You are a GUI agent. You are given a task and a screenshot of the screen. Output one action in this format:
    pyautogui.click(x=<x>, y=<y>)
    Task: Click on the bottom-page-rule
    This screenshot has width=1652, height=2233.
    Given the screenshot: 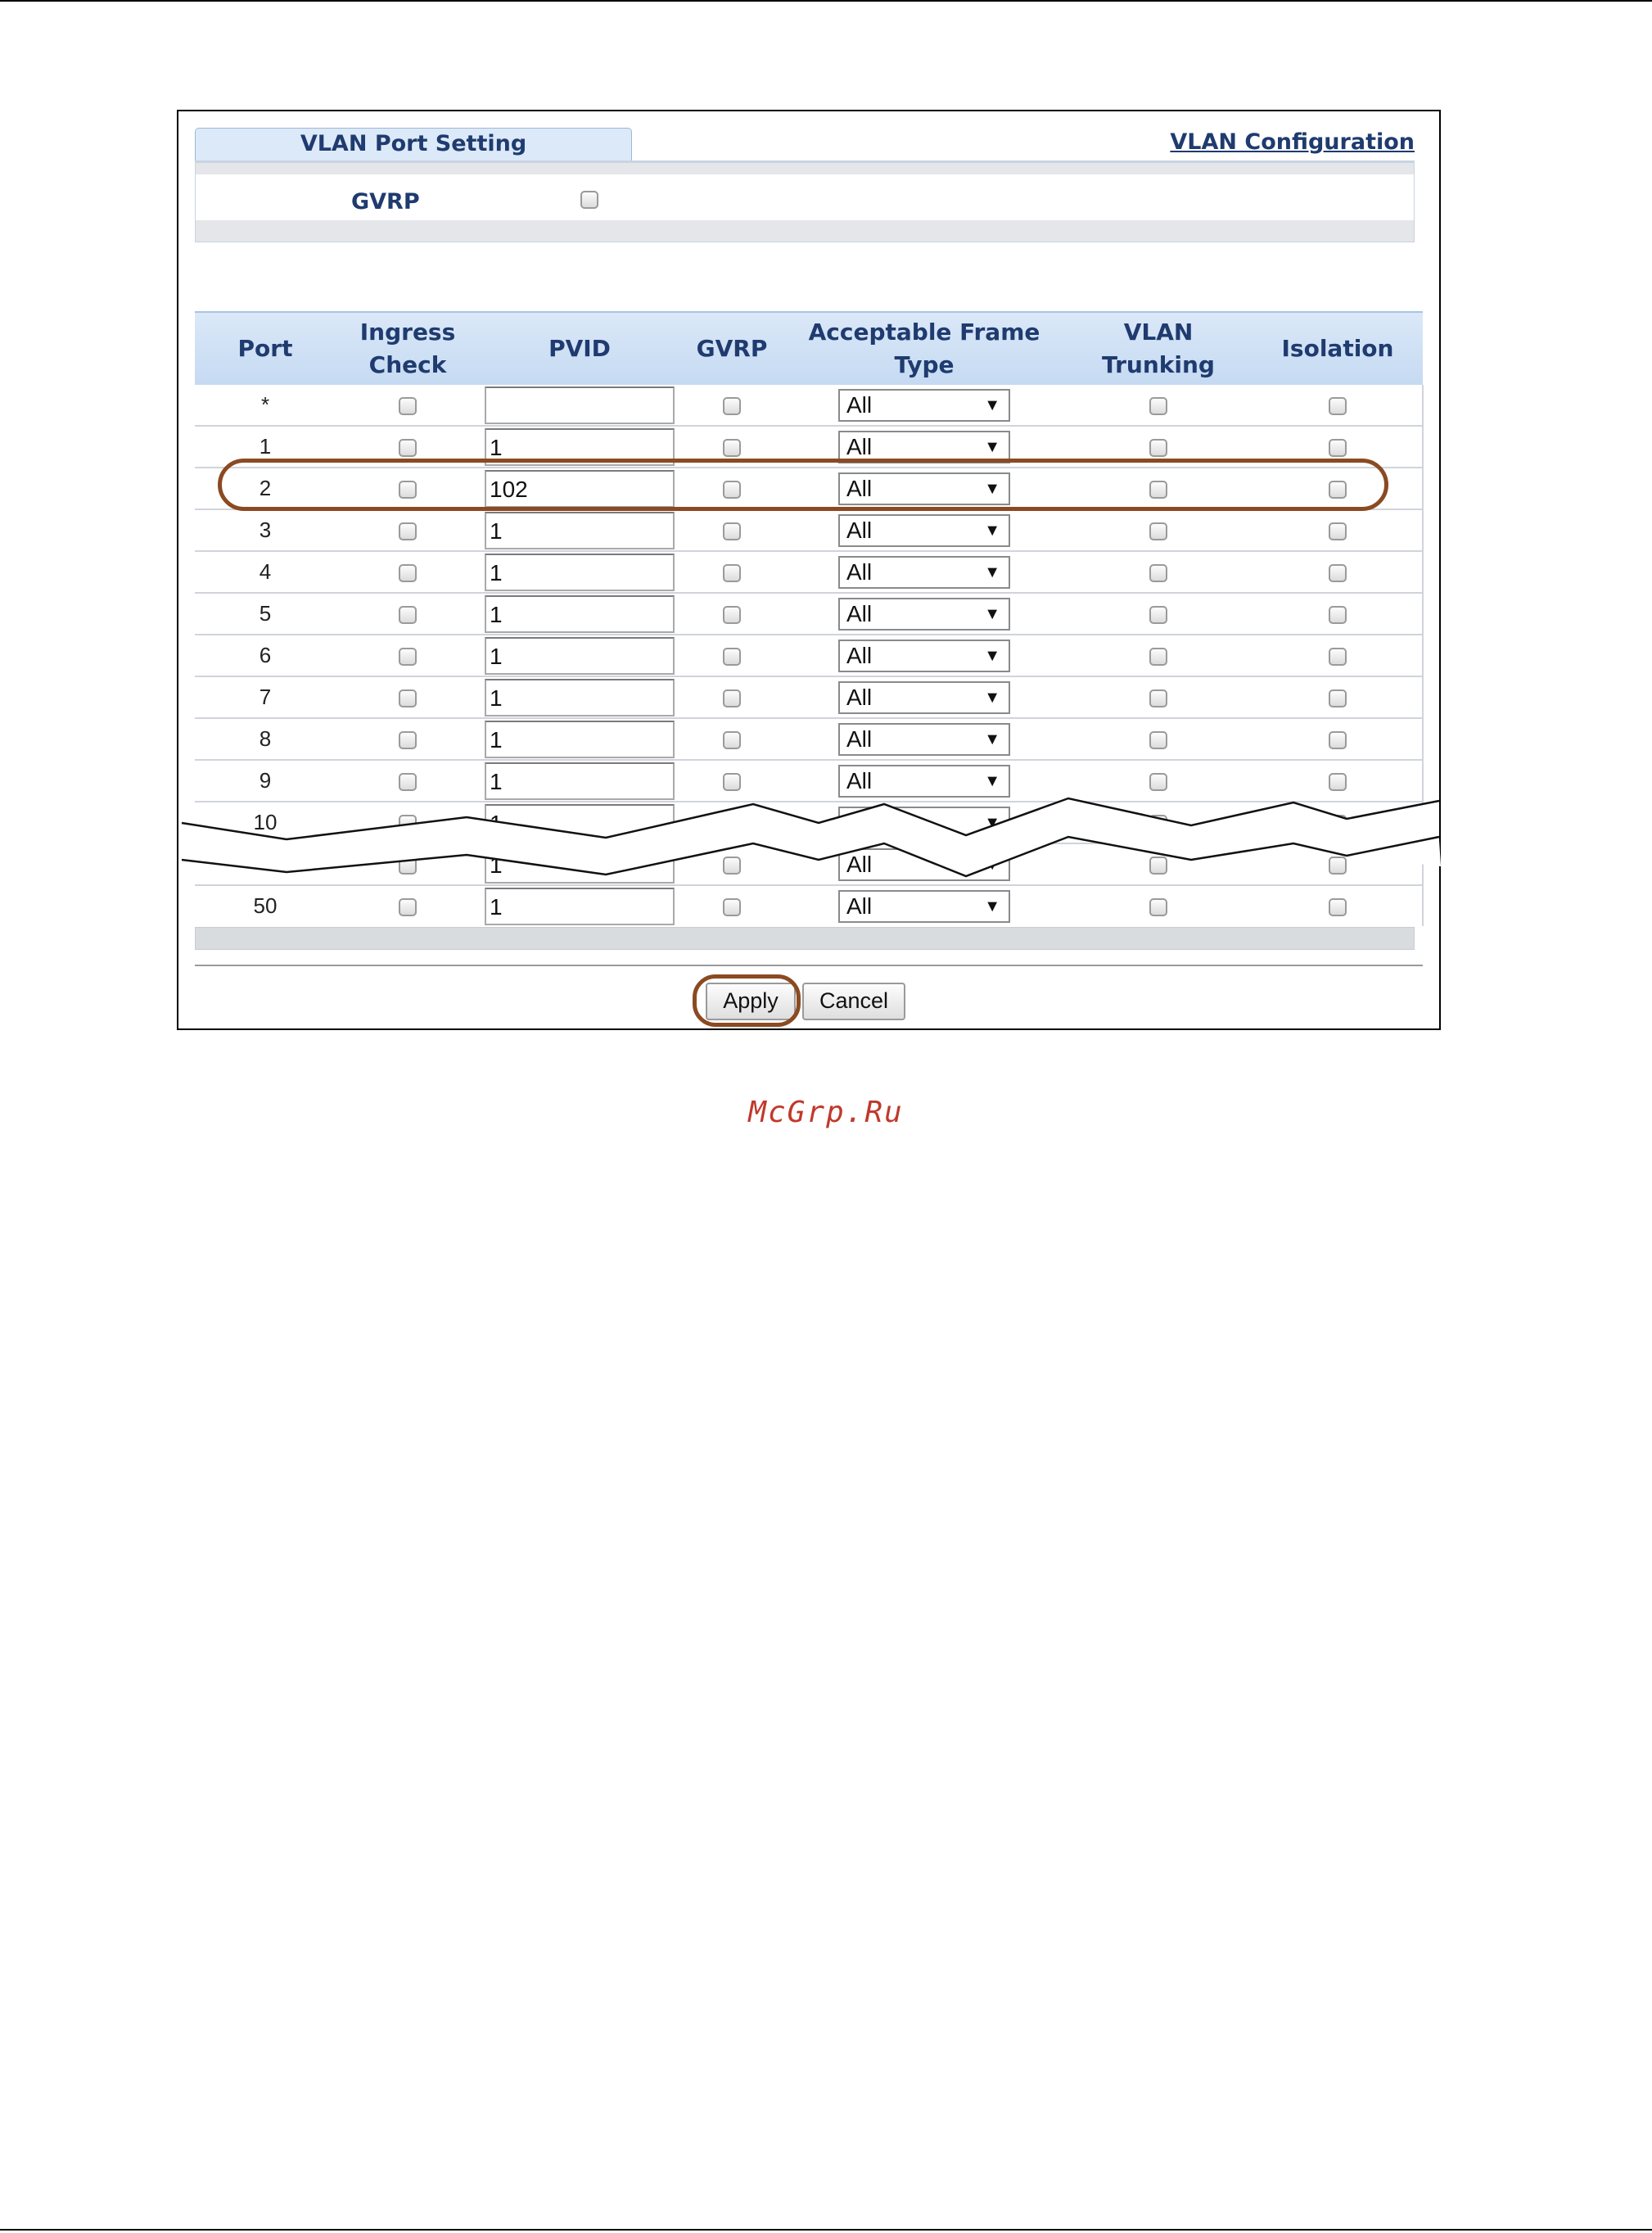 What is the action you would take?
    pyautogui.click(x=826, y=2230)
    